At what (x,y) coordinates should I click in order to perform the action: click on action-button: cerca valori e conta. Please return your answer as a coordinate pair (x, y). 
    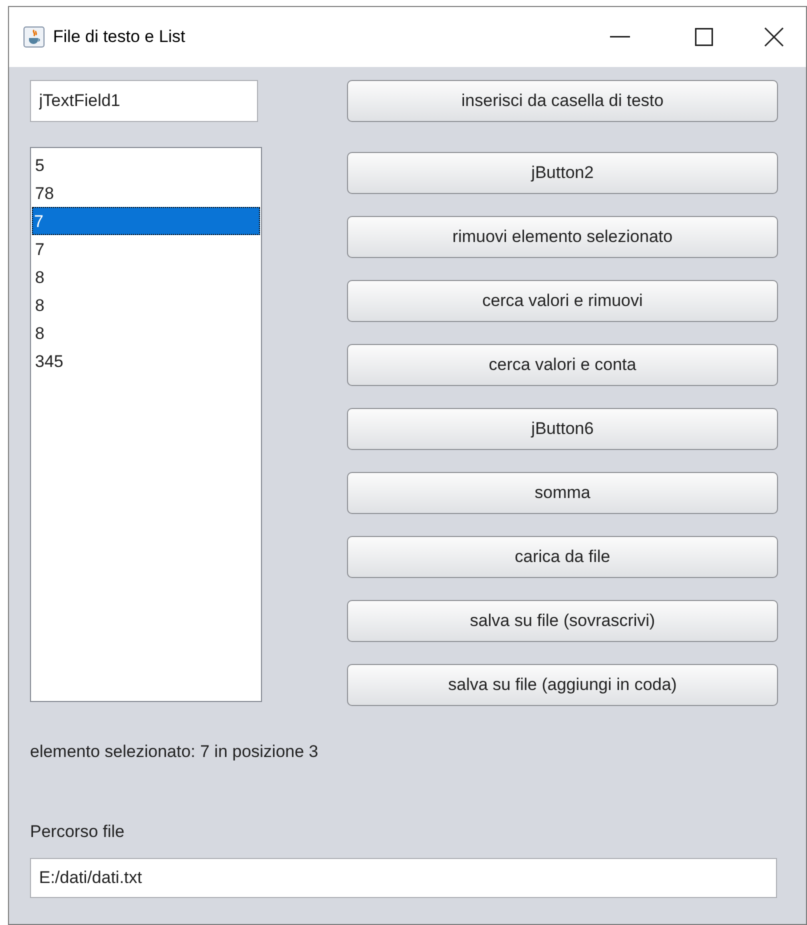
    Looking at the image, I should click on (562, 365).